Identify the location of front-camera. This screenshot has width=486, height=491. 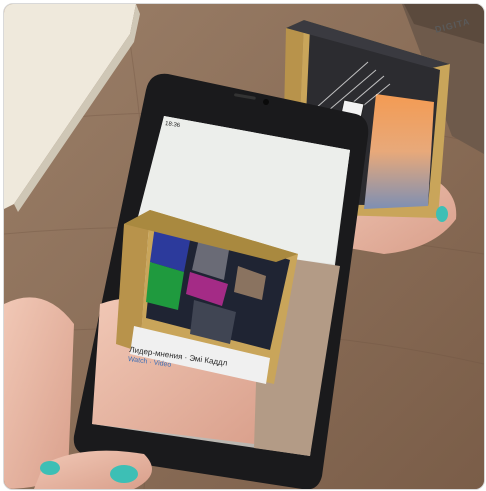
(266, 102).